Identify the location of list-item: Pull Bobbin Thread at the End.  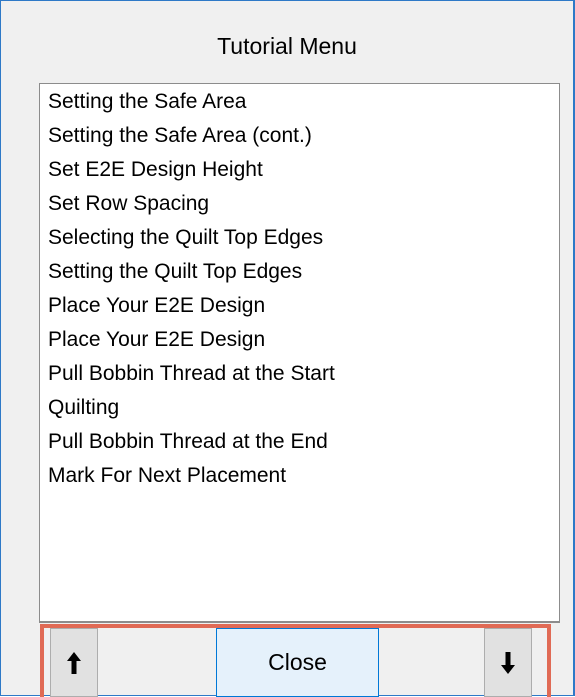
(188, 442).